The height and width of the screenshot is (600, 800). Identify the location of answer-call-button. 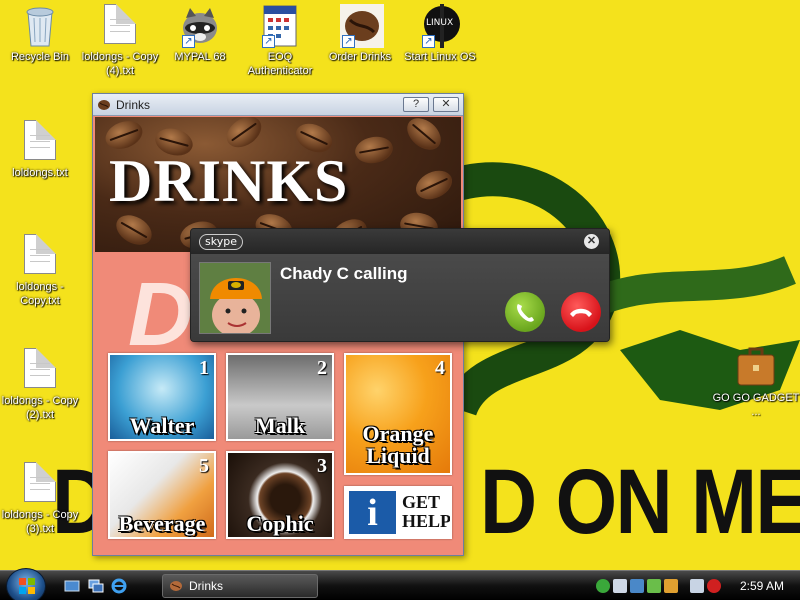
(525, 312).